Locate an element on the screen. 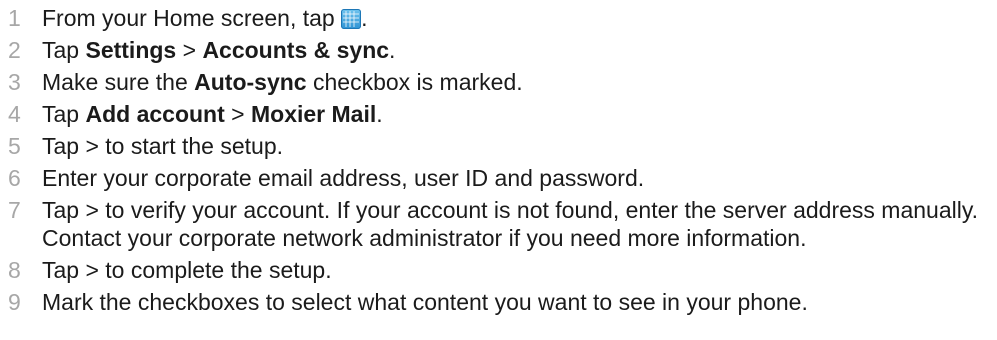 The width and height of the screenshot is (997, 340). step-text-run: Tap > to start the setup. is located at coordinates (163, 146).